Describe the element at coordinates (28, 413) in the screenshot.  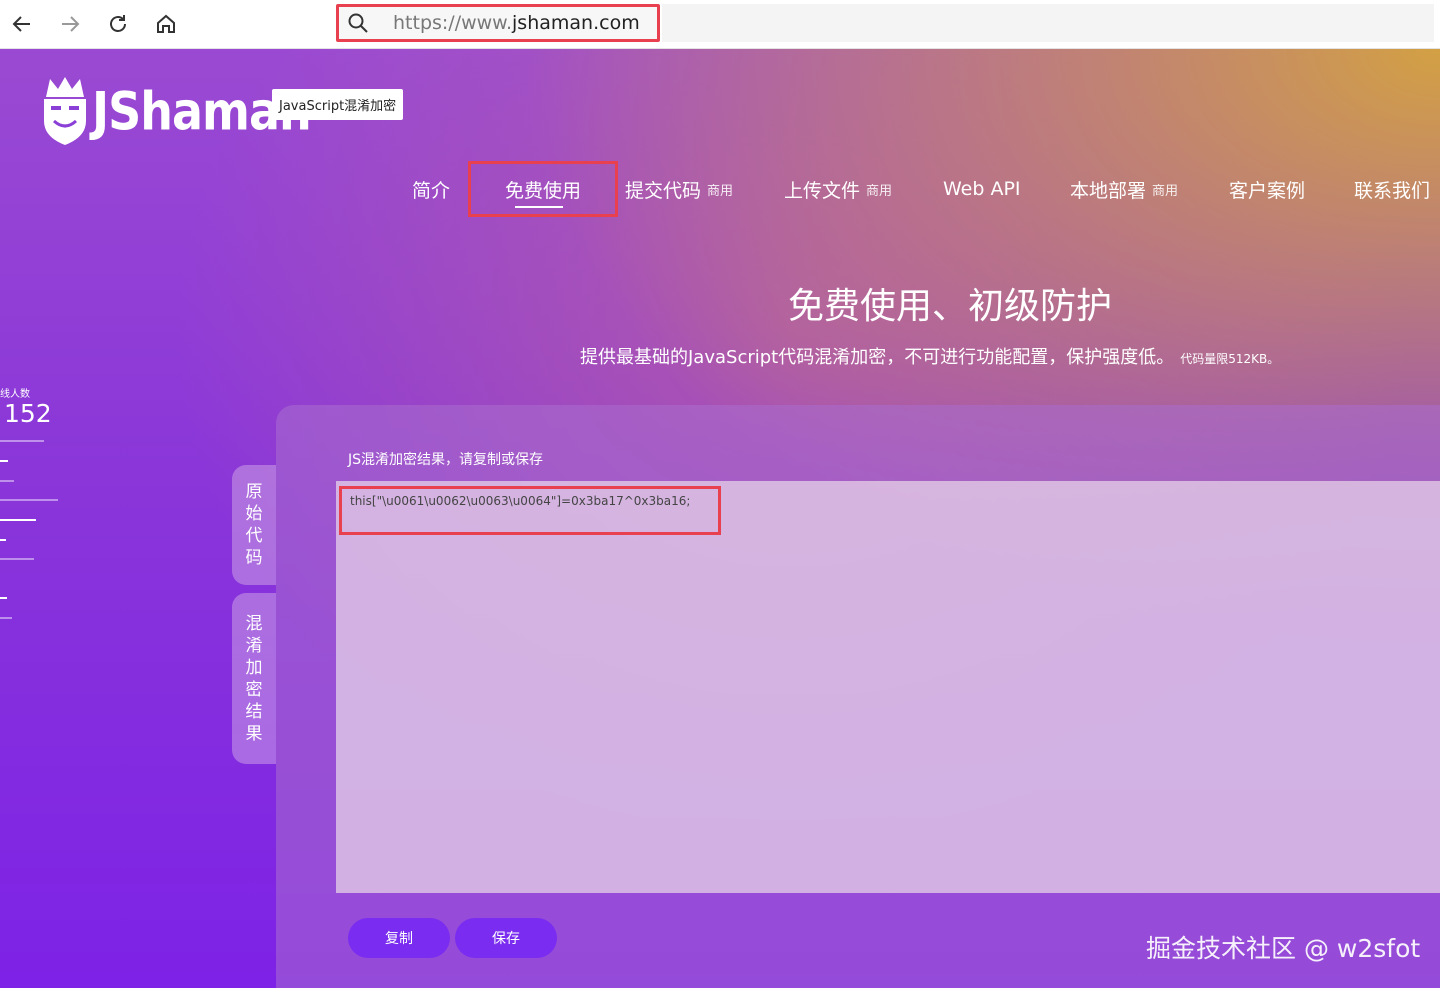
I see `online-count-value: 152` at that location.